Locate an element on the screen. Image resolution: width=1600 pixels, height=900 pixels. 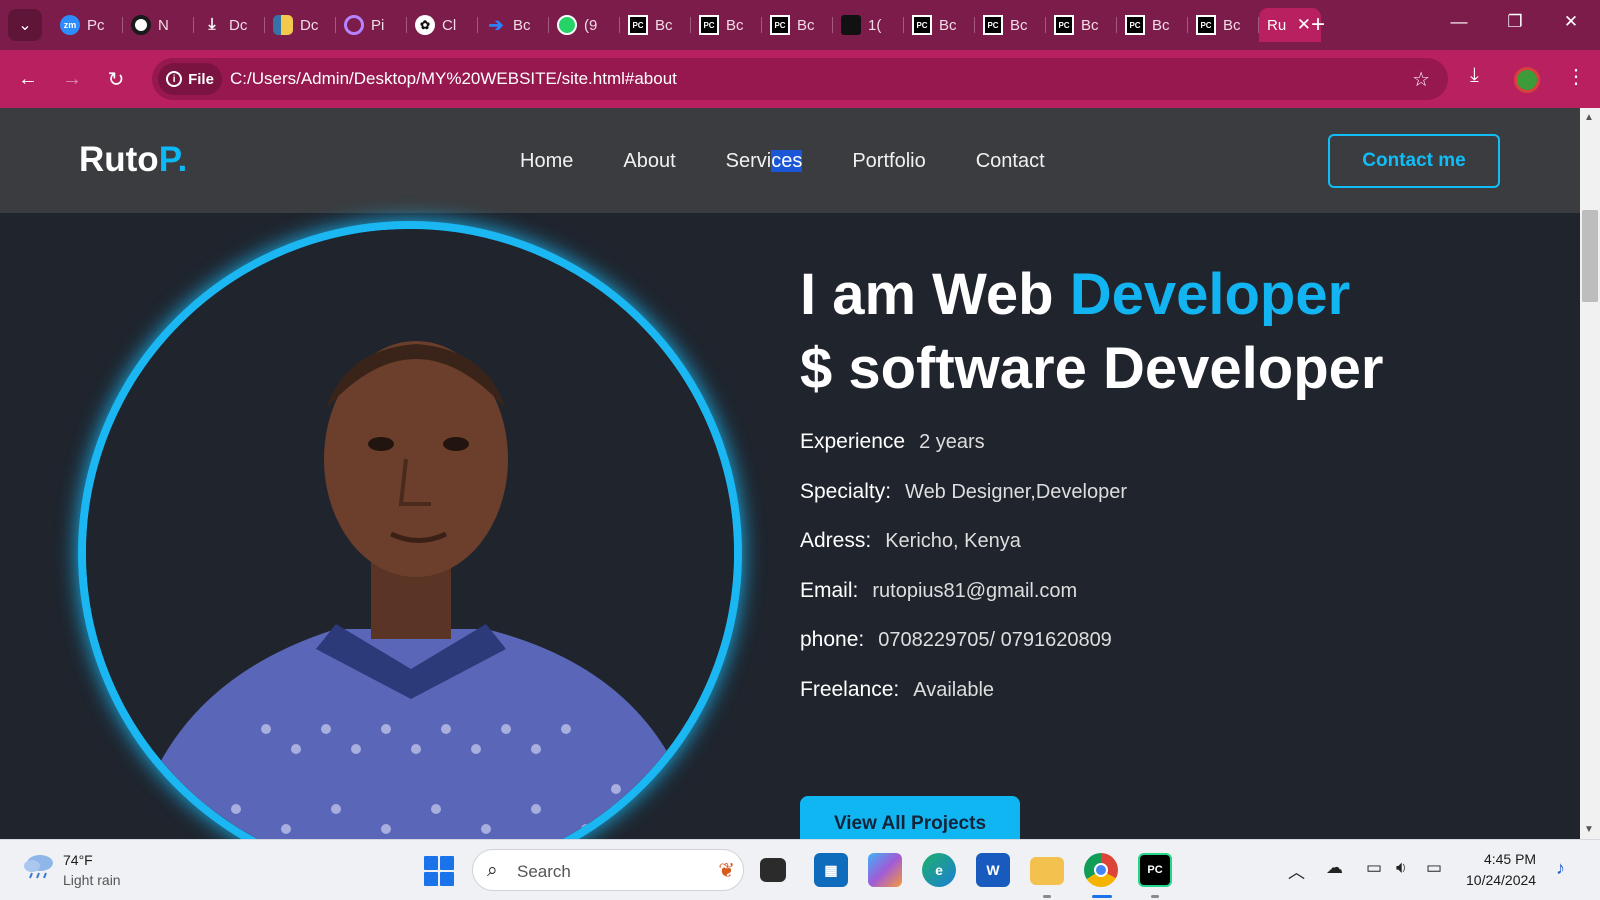
site-info-chip: i File is located at coordinates (190, 79).